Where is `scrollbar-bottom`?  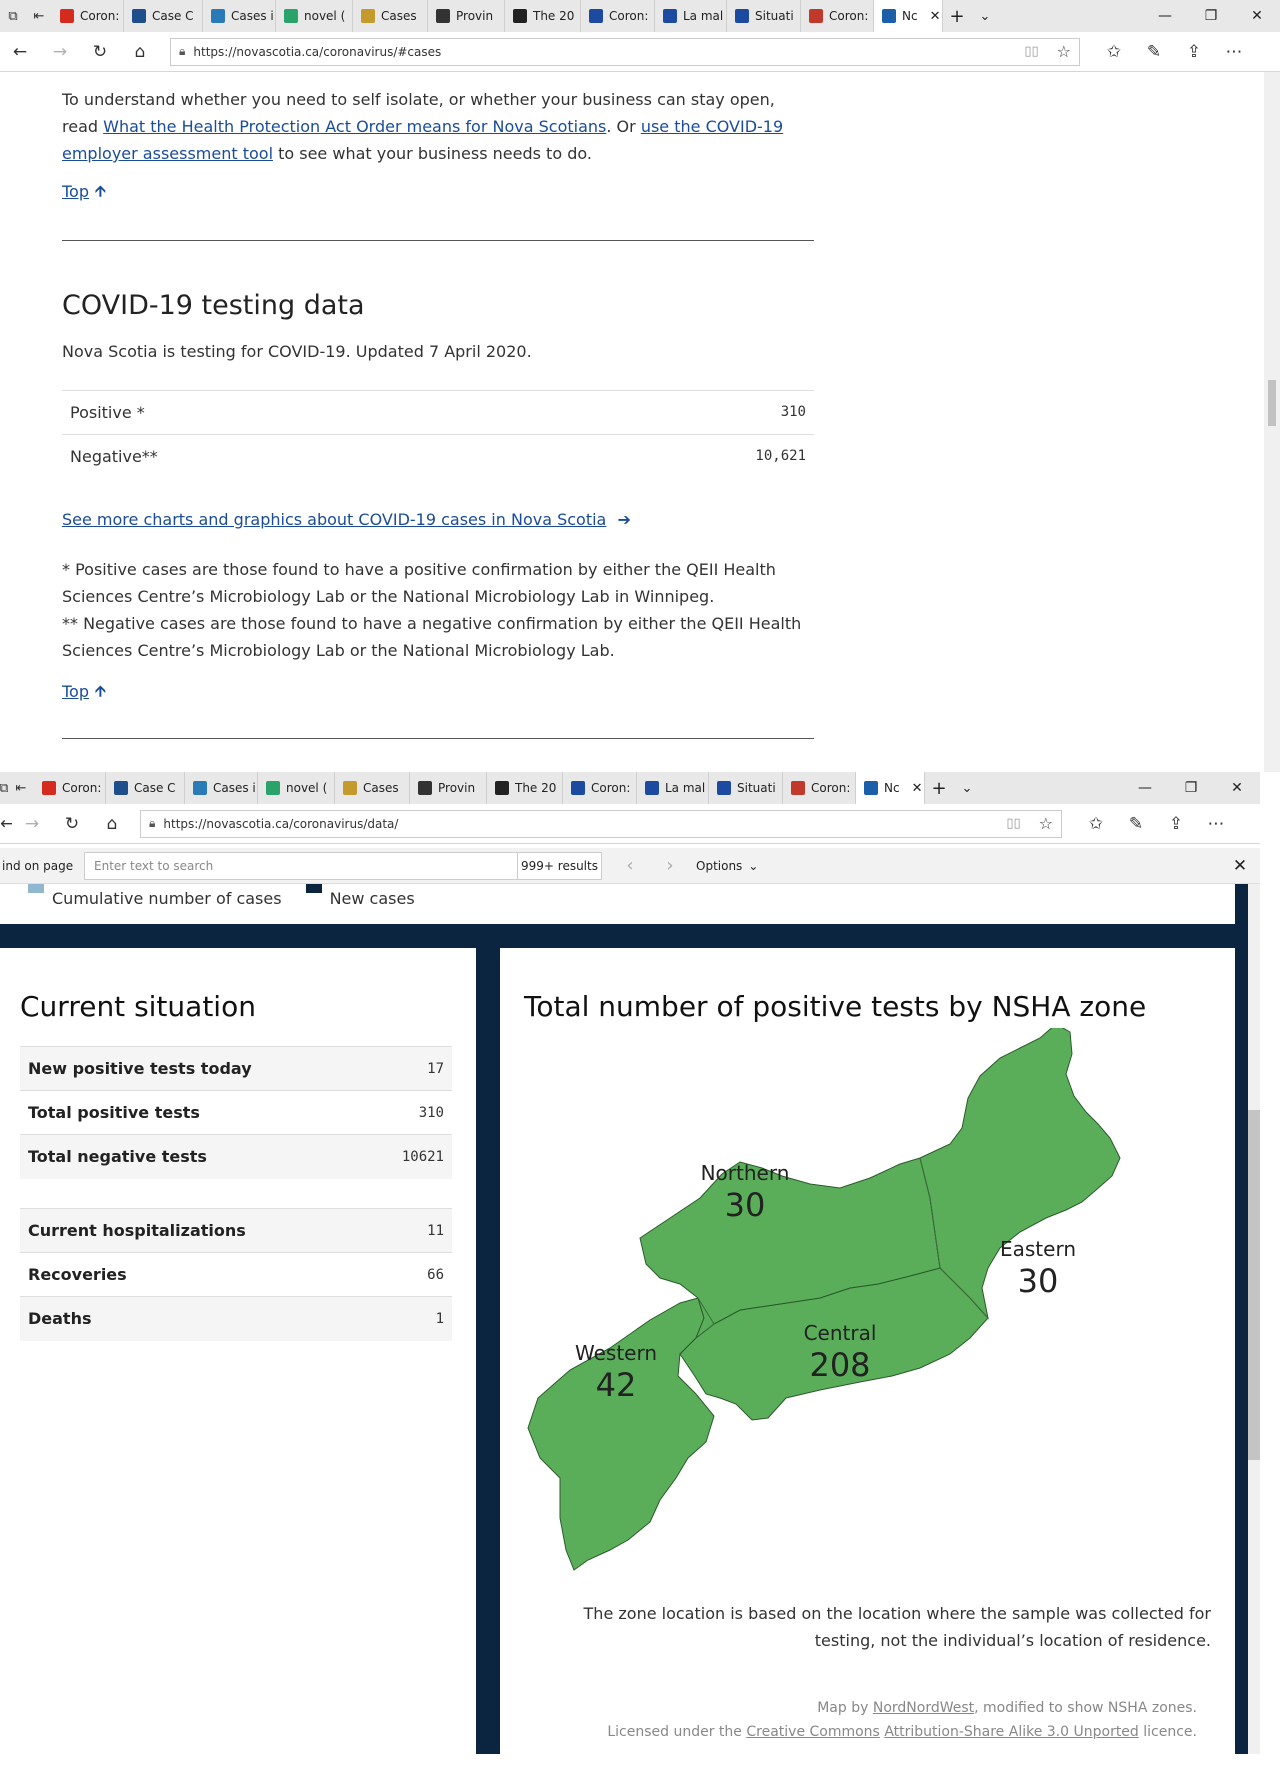
scrollbar-bottom is located at coordinates (1254, 1319).